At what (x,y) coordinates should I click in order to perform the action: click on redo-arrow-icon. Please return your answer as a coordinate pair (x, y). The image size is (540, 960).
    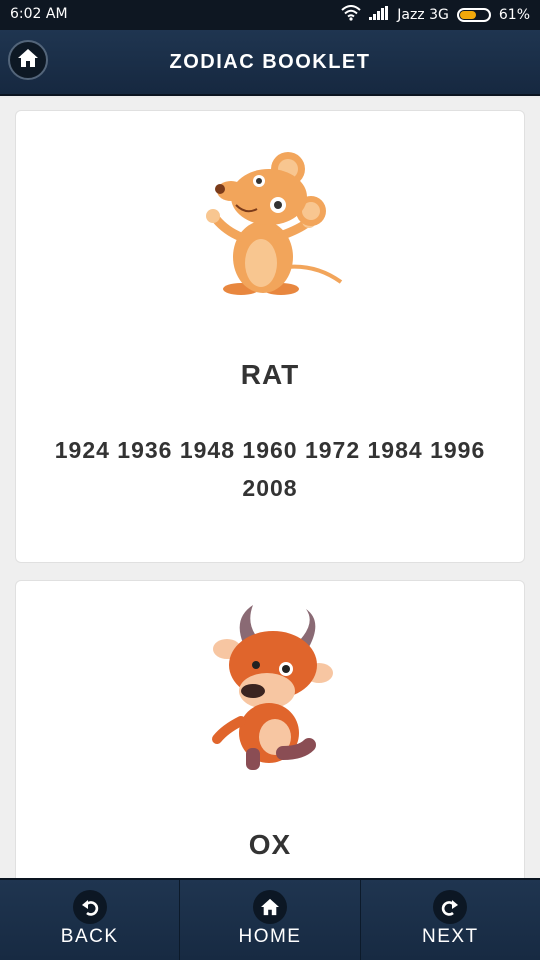
    Looking at the image, I should click on (450, 907).